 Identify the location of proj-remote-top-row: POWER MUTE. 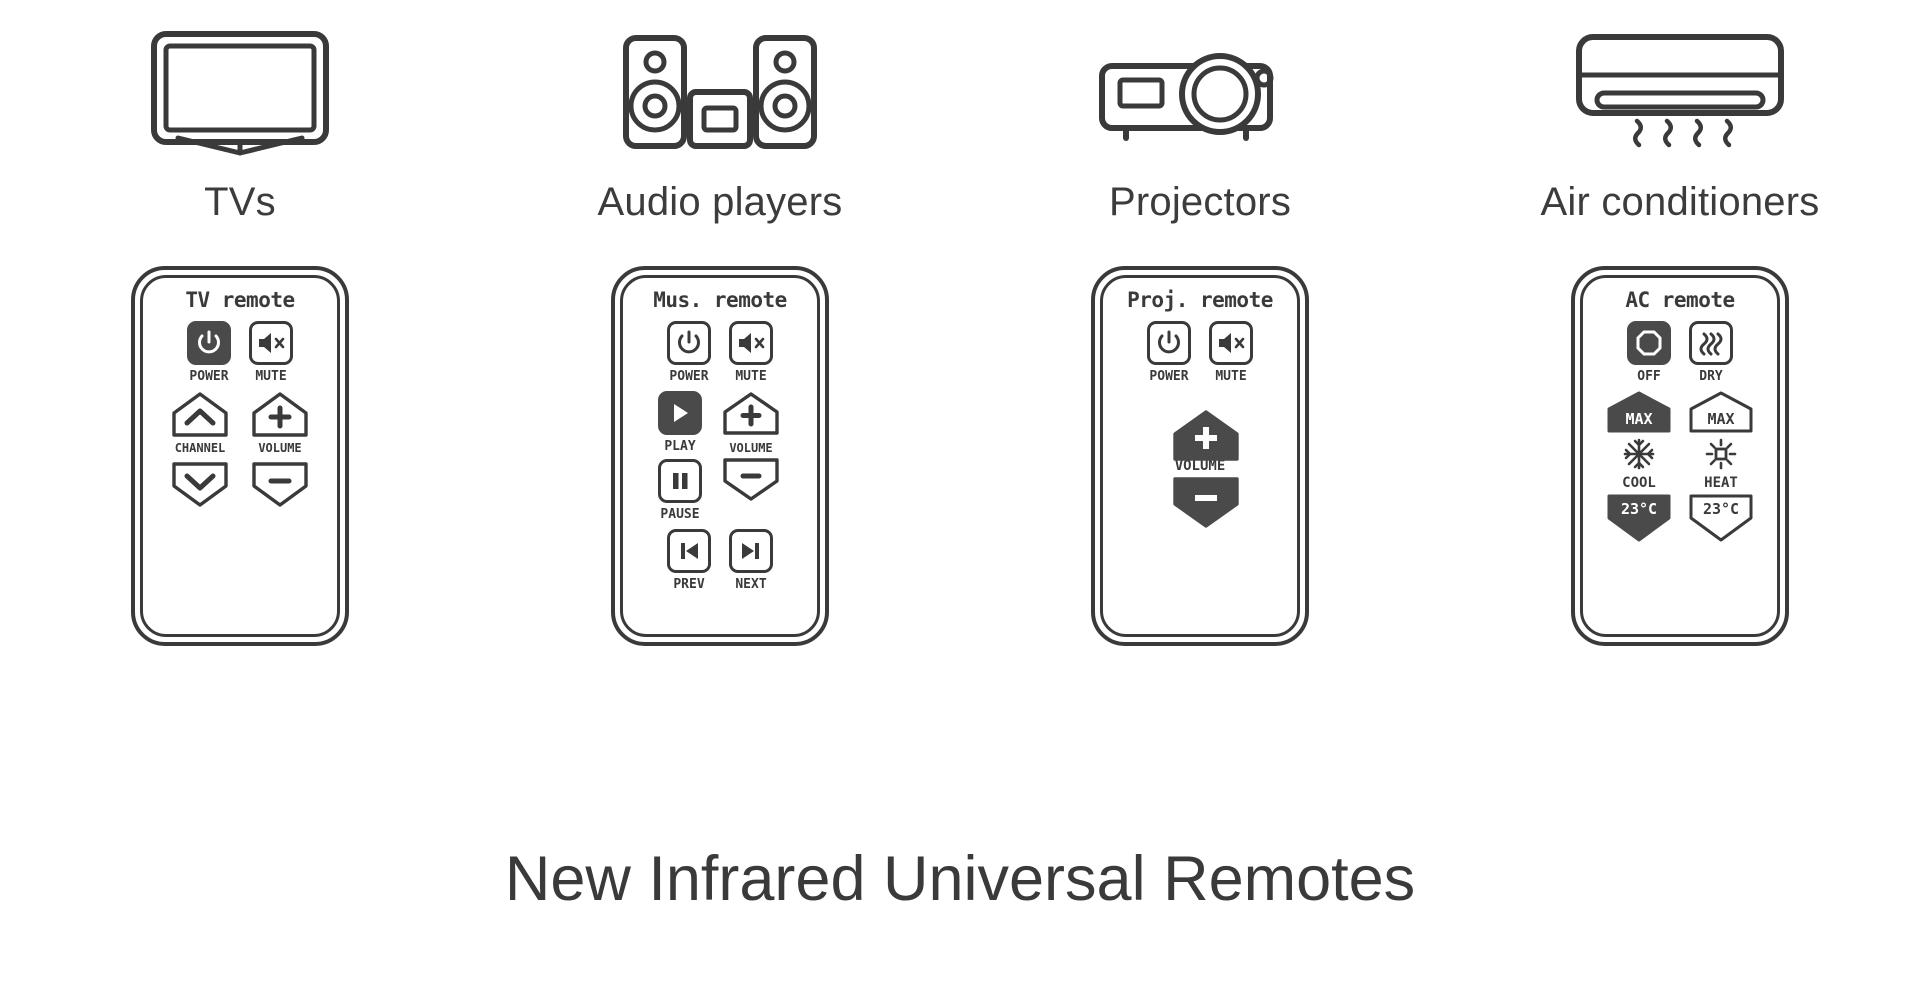
(1200, 352).